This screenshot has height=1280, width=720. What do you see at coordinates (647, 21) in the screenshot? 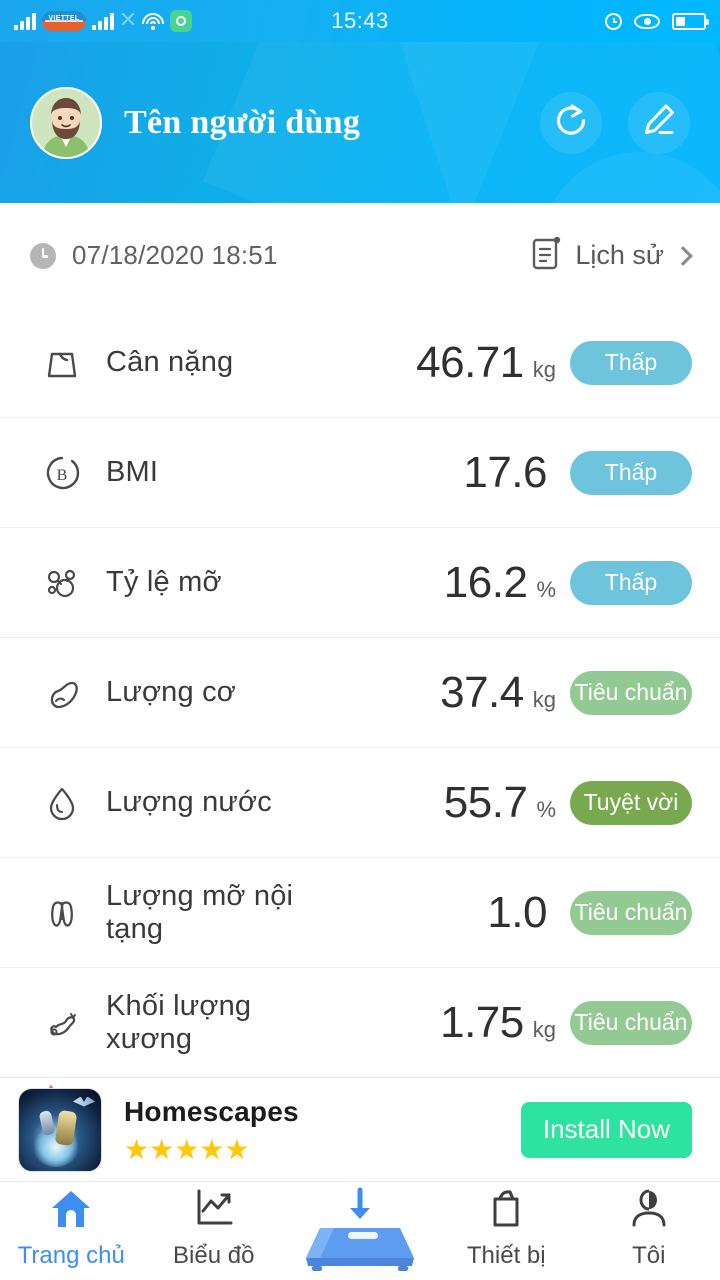
I see `eye-care-icon` at bounding box center [647, 21].